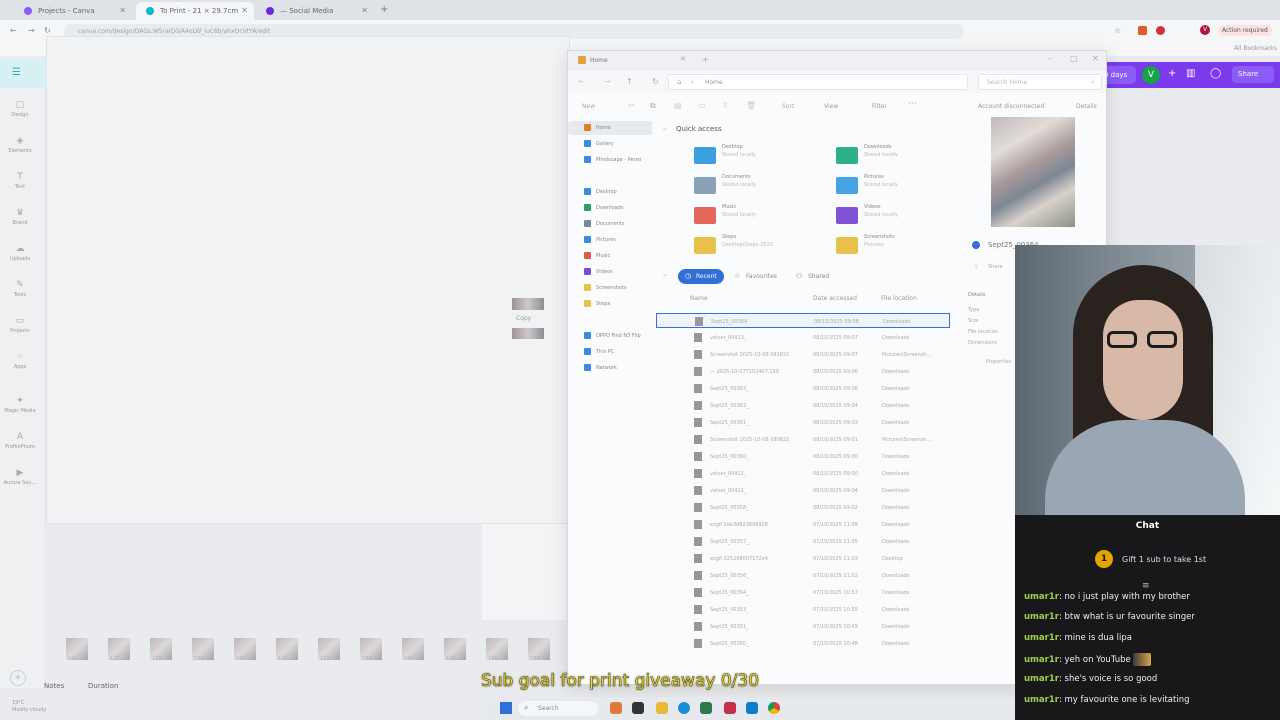 This screenshot has width=1280, height=720. I want to click on file-row: velvet_00413_ 08/10/2025 09:07 Downloads, so click(803, 337).